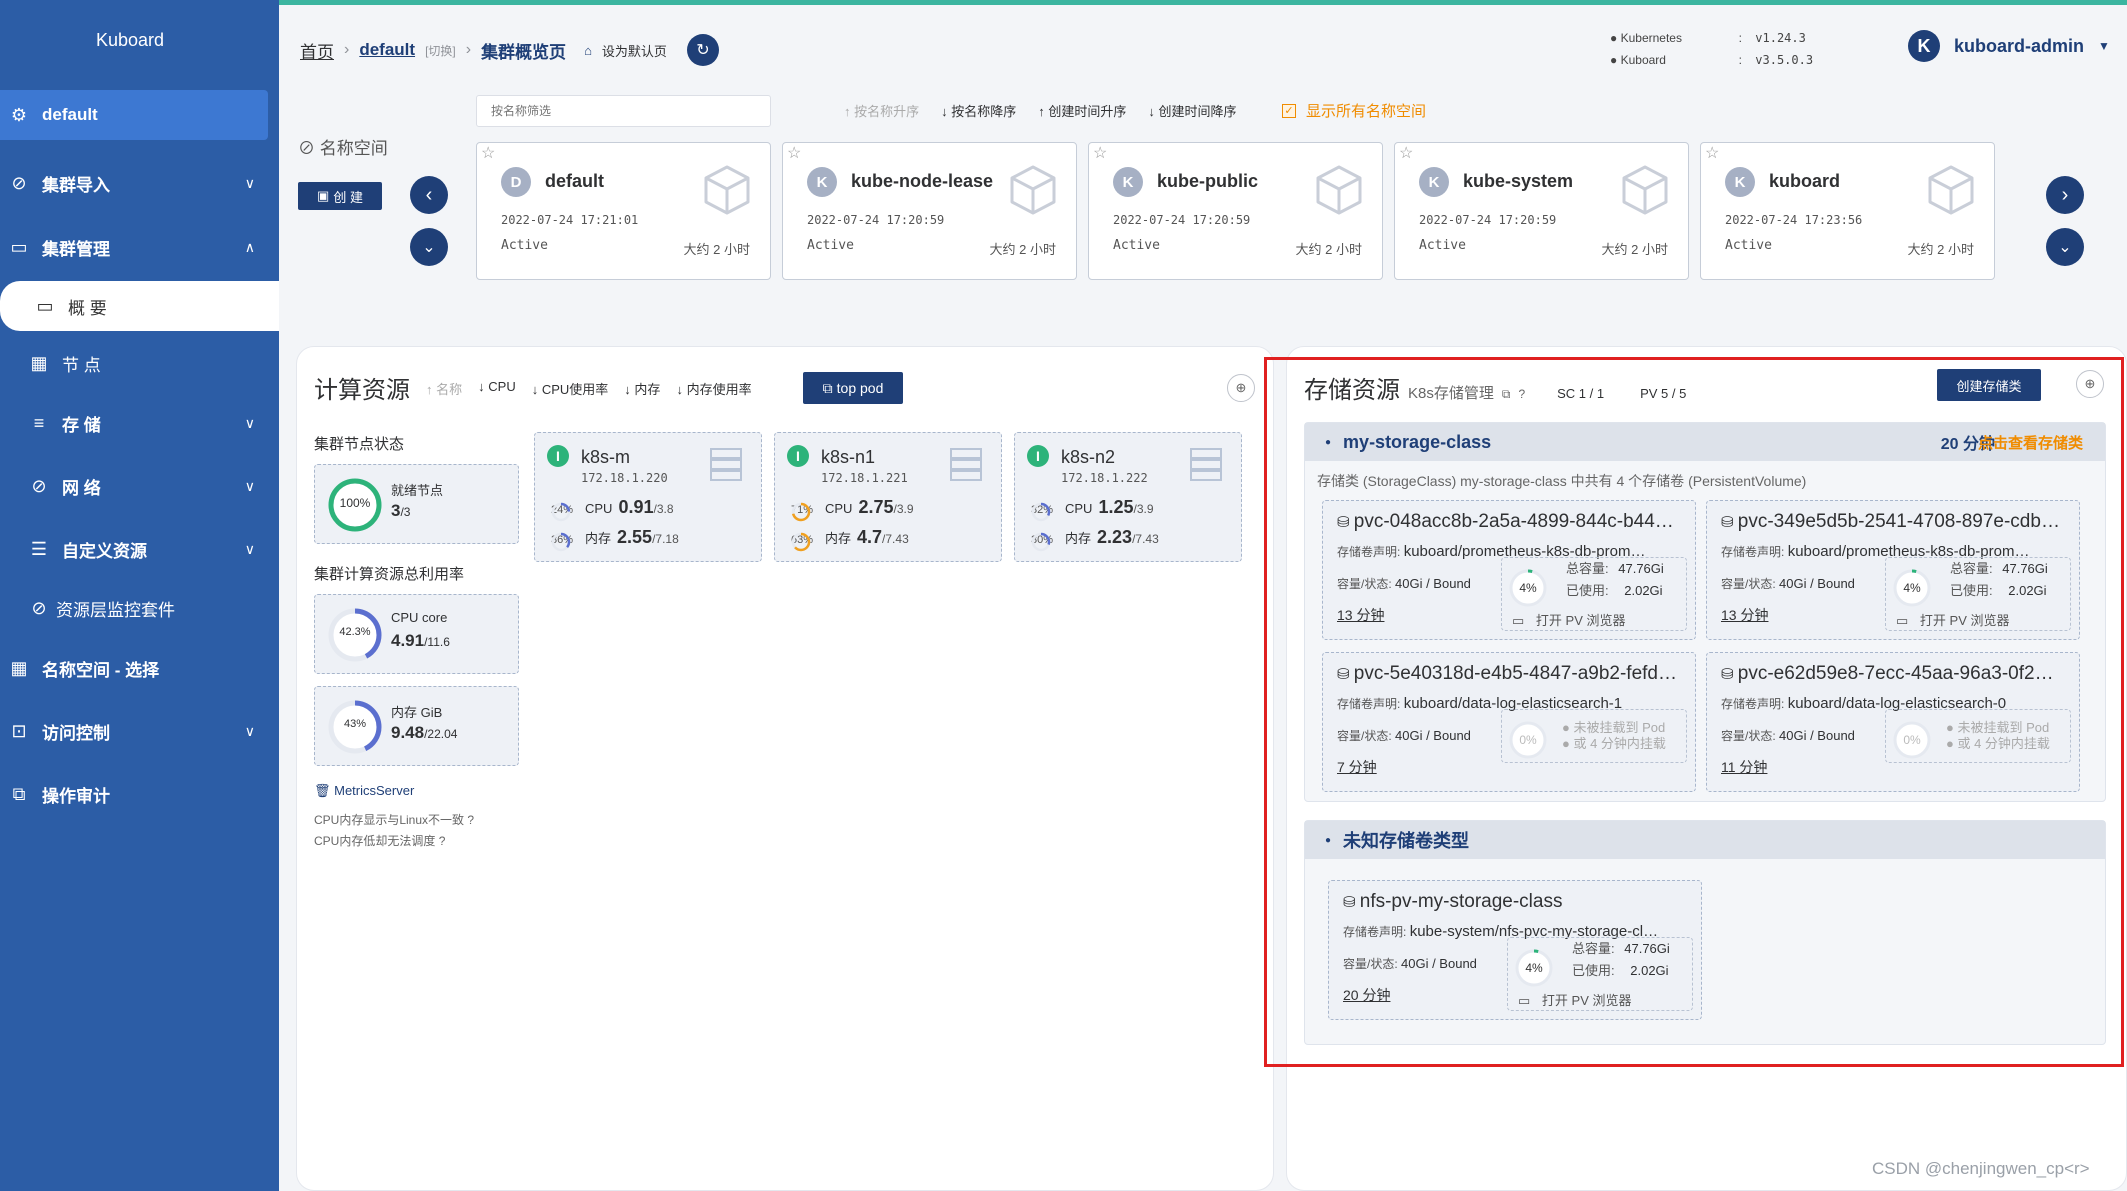 The height and width of the screenshot is (1191, 2127). What do you see at coordinates (2030, 442) in the screenshot?
I see `view-storageclass-link: 点击查看存储类` at bounding box center [2030, 442].